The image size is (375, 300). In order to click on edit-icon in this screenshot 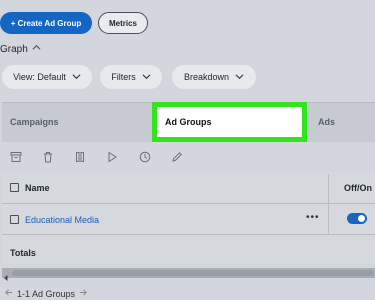, I will do `click(177, 156)`.